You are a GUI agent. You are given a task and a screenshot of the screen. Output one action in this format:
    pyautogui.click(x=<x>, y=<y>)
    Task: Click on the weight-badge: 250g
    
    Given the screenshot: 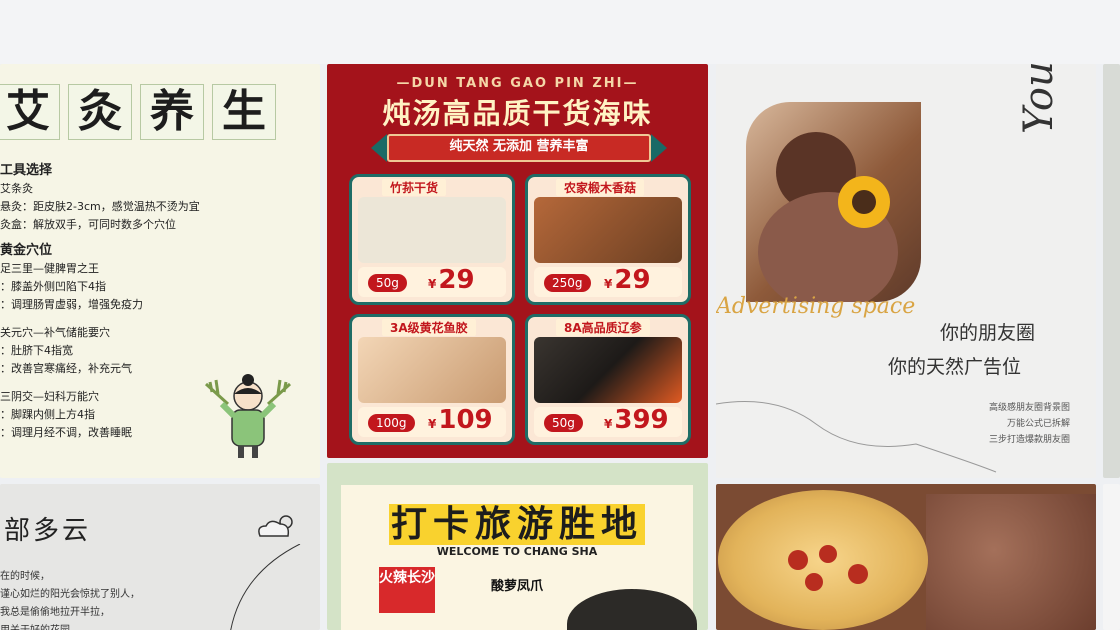 What is the action you would take?
    pyautogui.click(x=567, y=283)
    